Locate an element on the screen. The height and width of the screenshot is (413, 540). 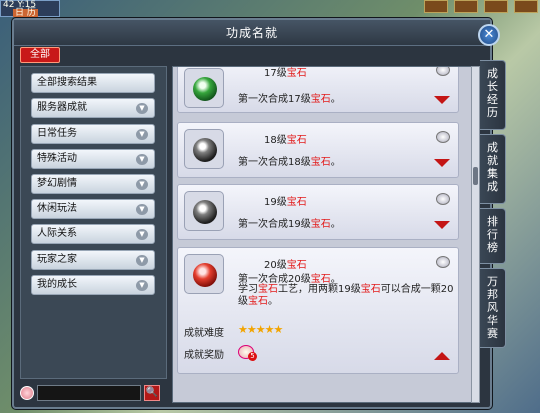
item-level: 18级 is located at coordinates (275, 140).